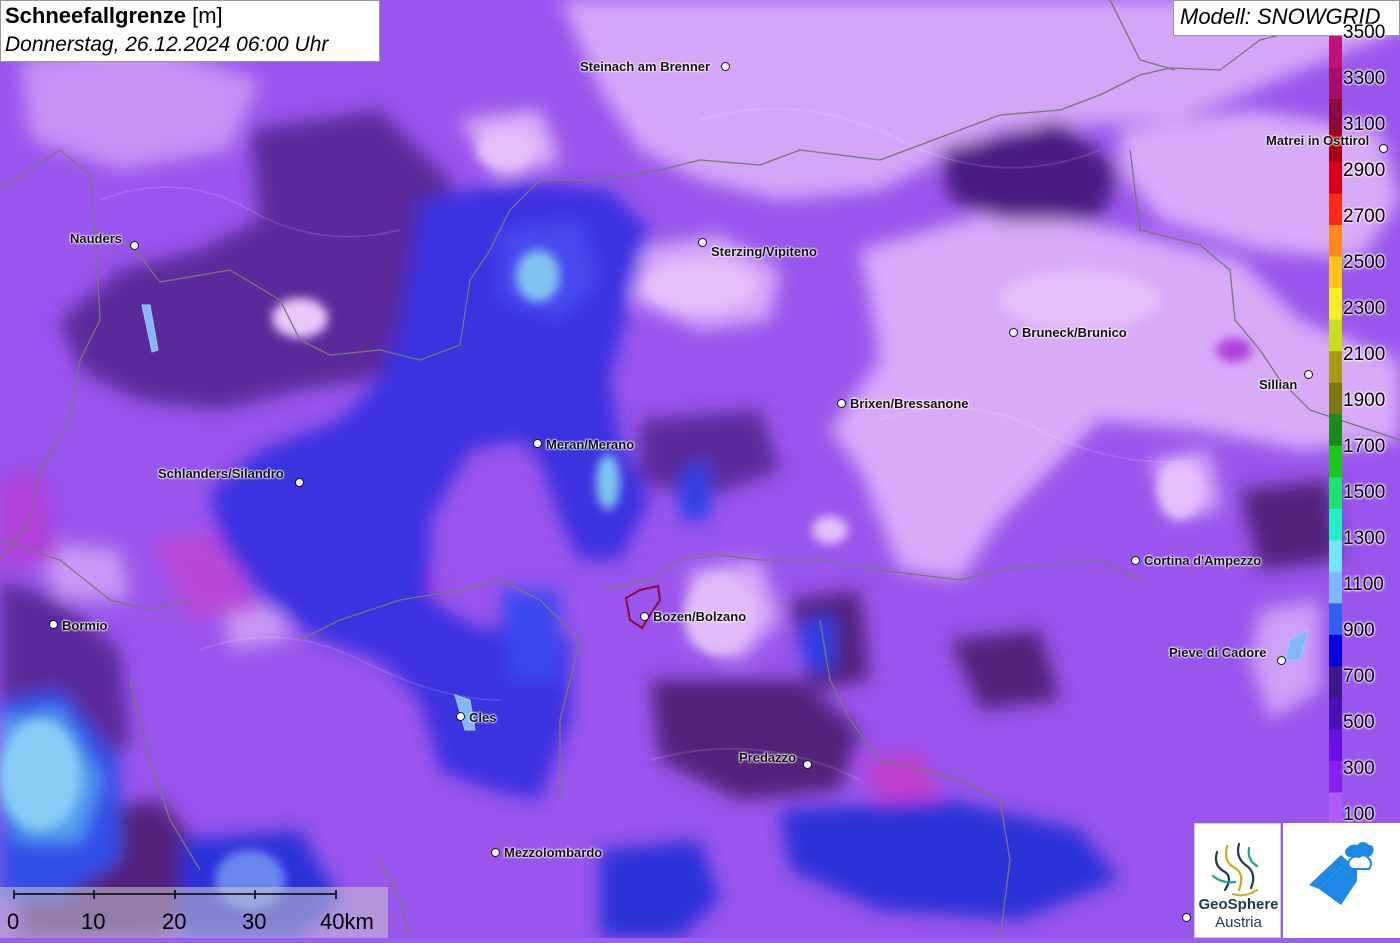  What do you see at coordinates (483, 717) in the screenshot?
I see `city-label: Cles` at bounding box center [483, 717].